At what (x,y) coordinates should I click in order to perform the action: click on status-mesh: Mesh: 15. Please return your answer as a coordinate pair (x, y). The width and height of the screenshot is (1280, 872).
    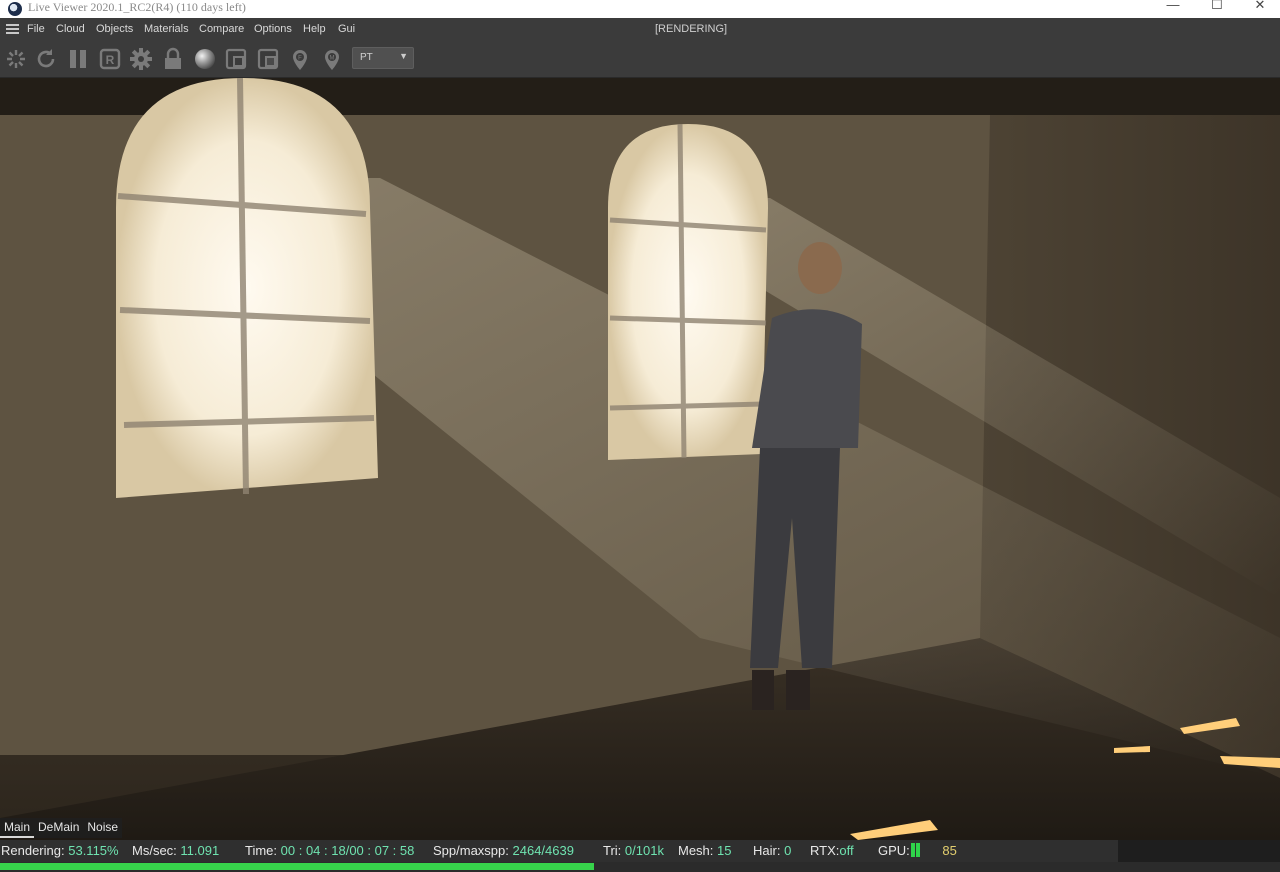
    Looking at the image, I should click on (705, 850).